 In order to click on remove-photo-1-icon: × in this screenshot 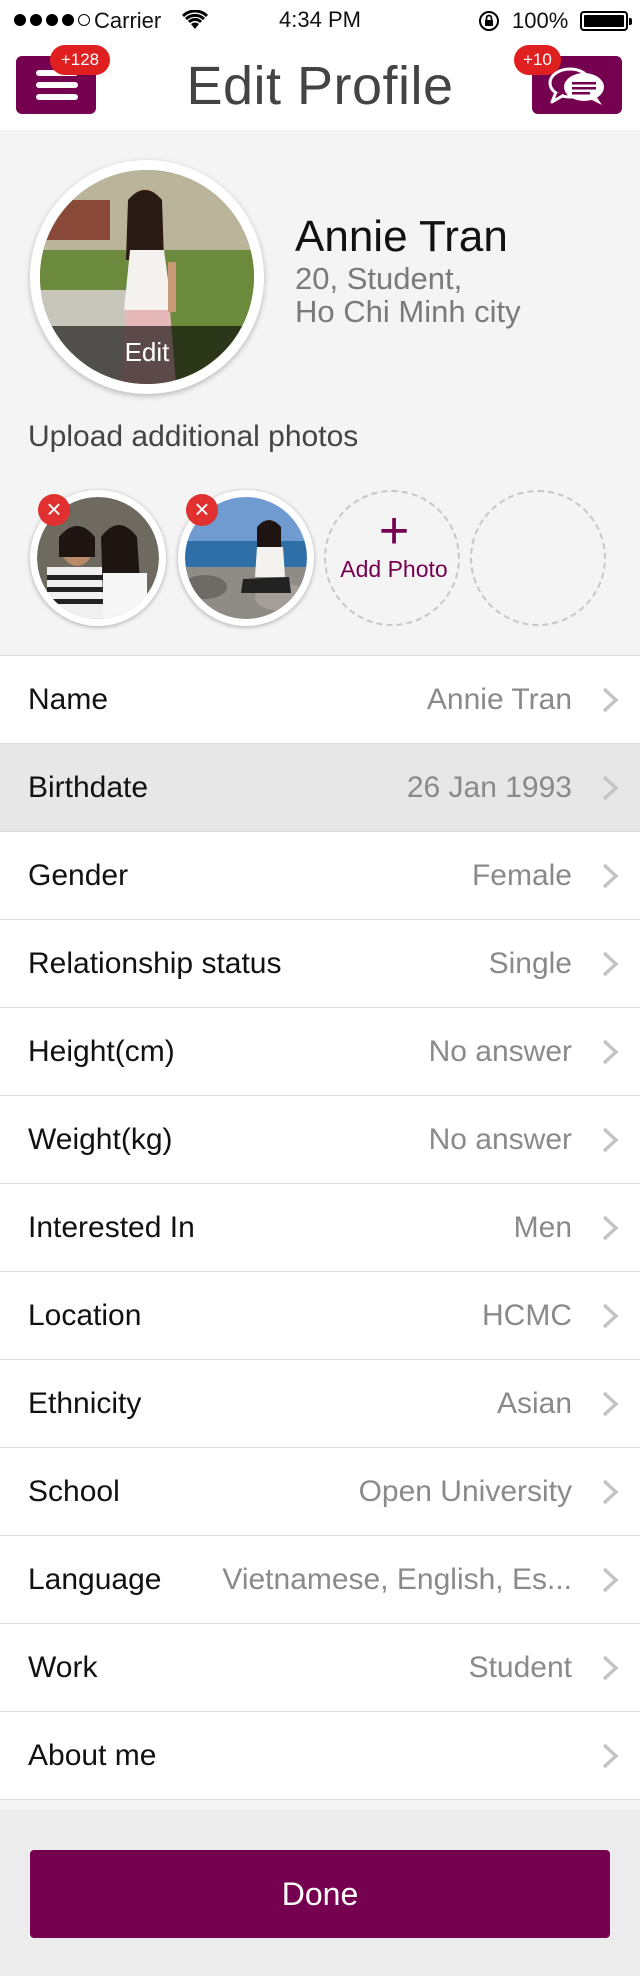, I will do `click(54, 510)`.